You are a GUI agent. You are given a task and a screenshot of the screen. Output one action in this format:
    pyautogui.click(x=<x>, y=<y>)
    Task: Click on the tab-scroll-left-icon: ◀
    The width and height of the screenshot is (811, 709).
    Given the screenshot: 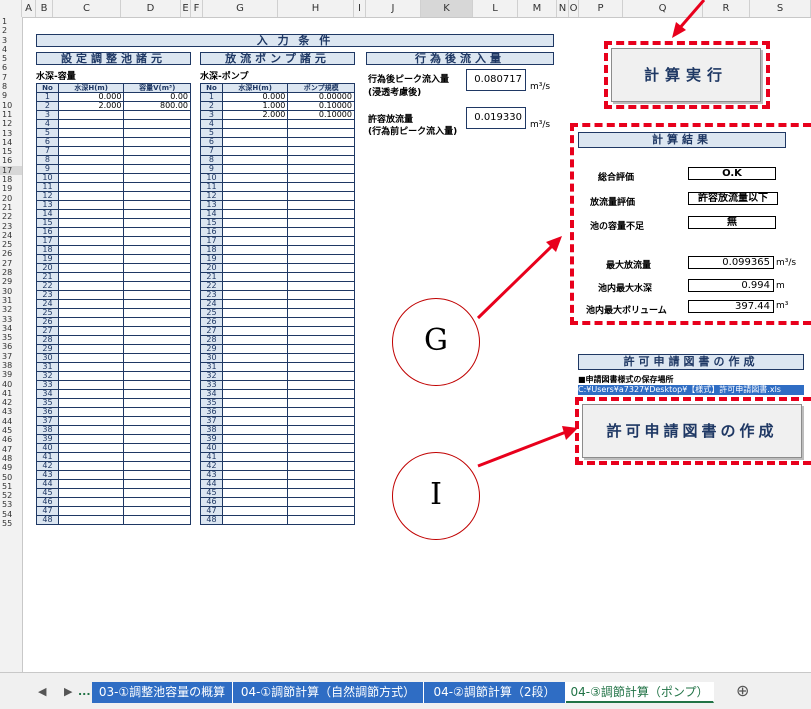 What is the action you would take?
    pyautogui.click(x=42, y=691)
    